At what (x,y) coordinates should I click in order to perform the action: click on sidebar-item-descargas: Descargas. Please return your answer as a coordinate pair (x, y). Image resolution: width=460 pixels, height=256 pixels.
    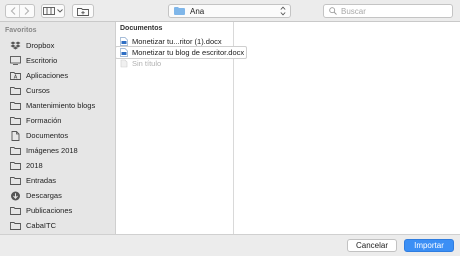
    Looking at the image, I should click on (57, 195).